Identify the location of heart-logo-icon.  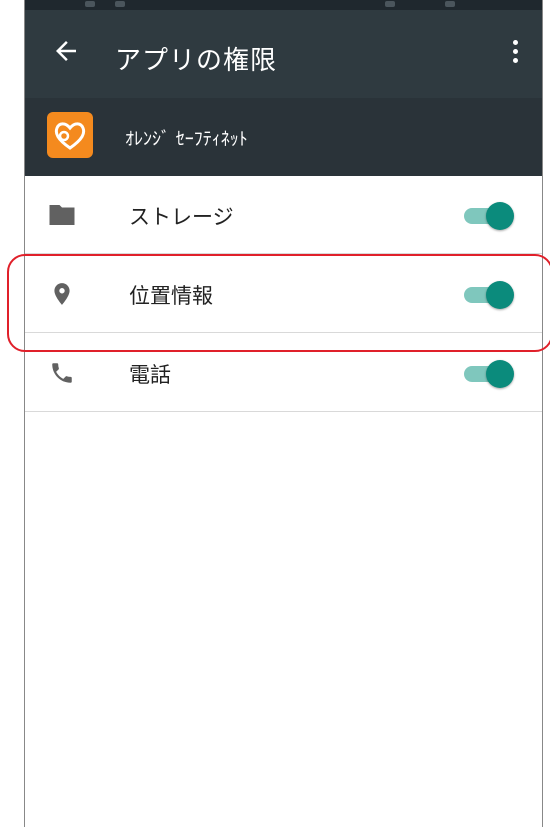
(70, 135).